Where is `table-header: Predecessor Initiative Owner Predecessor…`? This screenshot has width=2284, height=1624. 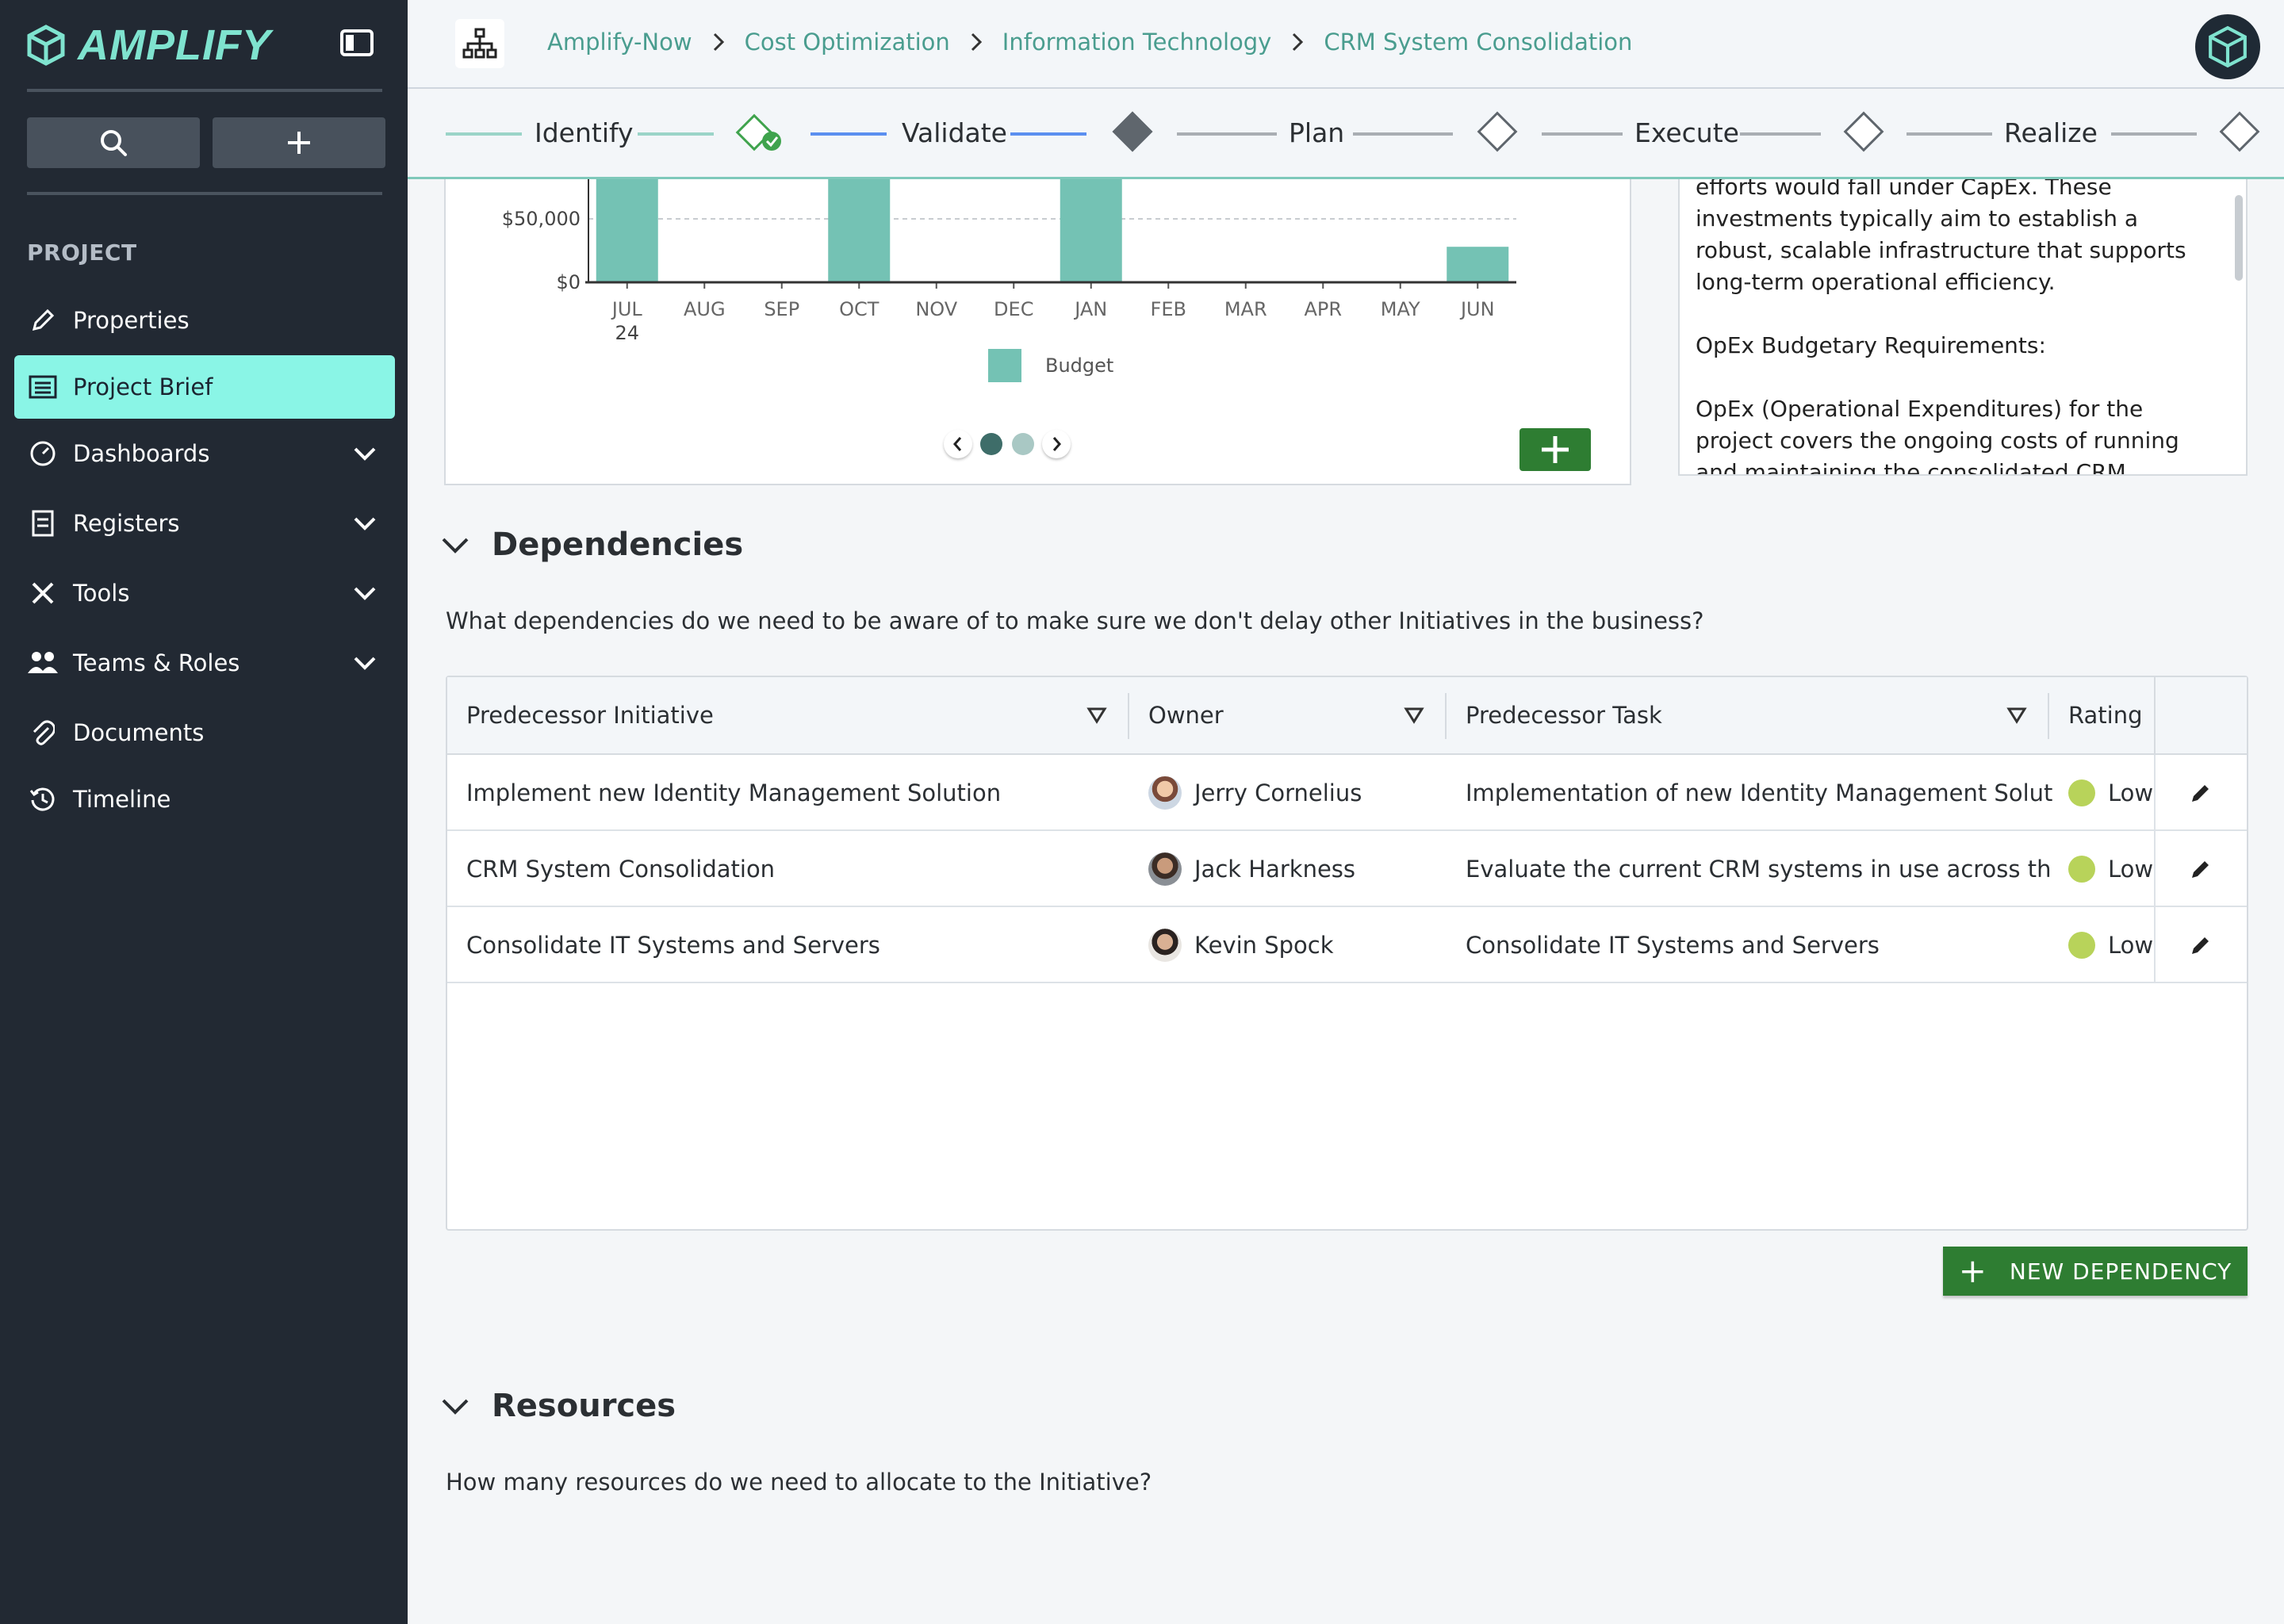
table-header: Predecessor Initiative Owner Predecessor… is located at coordinates (1347, 716).